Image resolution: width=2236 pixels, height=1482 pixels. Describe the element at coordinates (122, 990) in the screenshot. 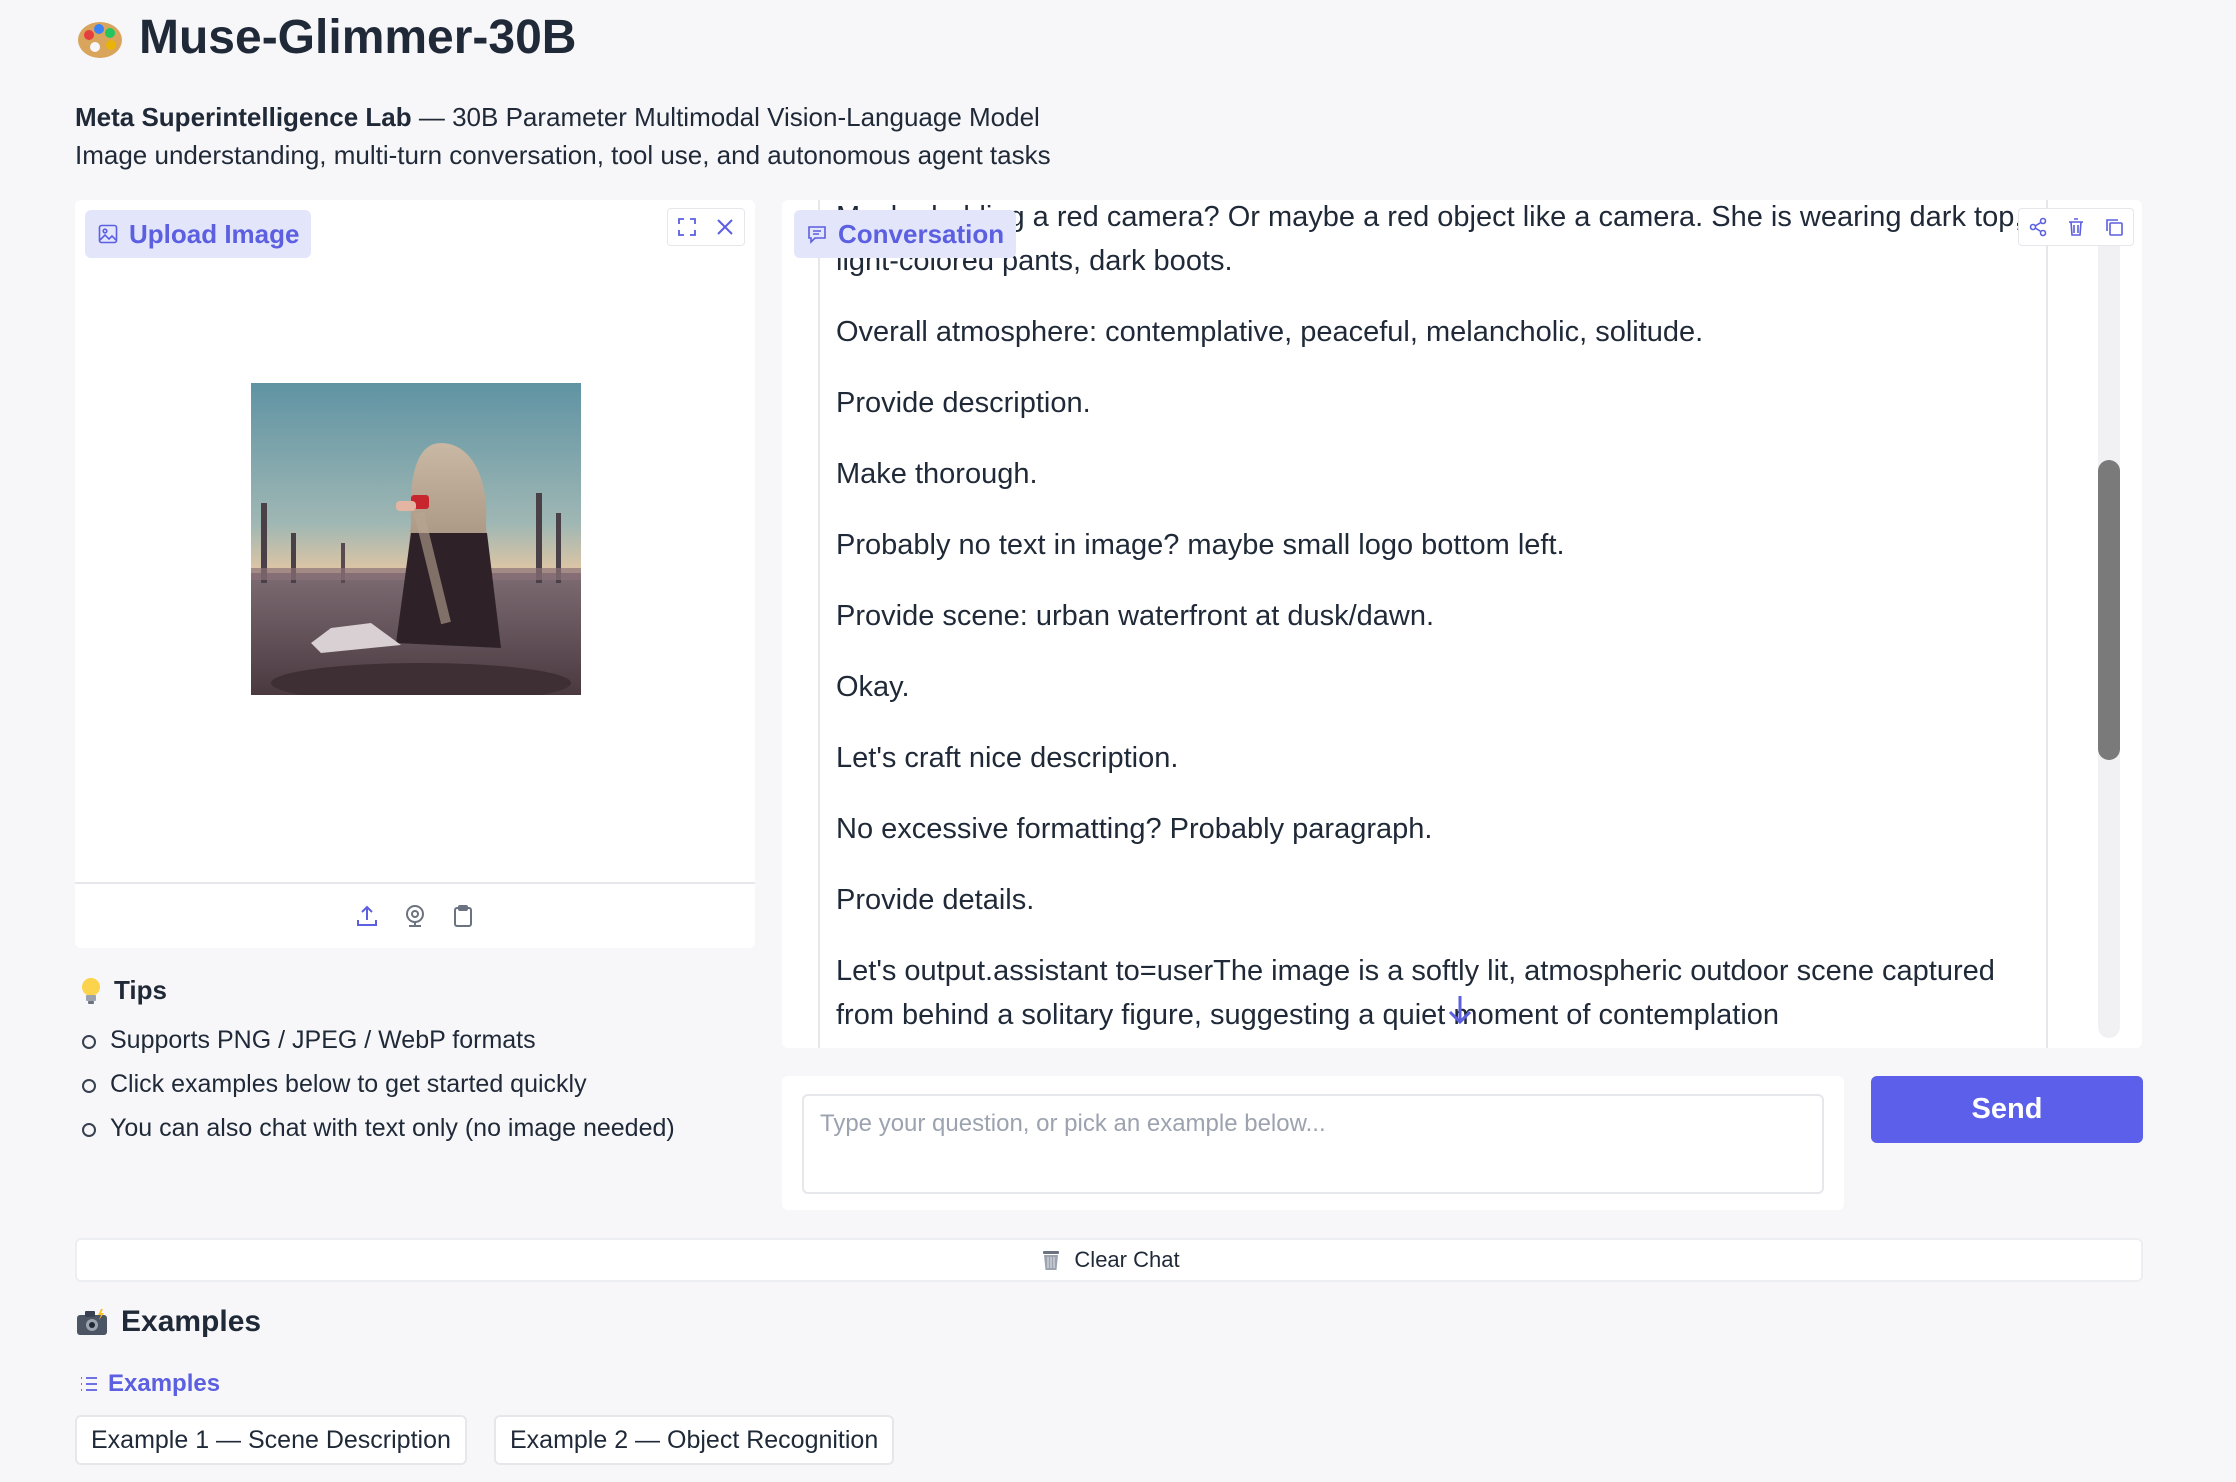

I see `tips-heading: Tips` at that location.